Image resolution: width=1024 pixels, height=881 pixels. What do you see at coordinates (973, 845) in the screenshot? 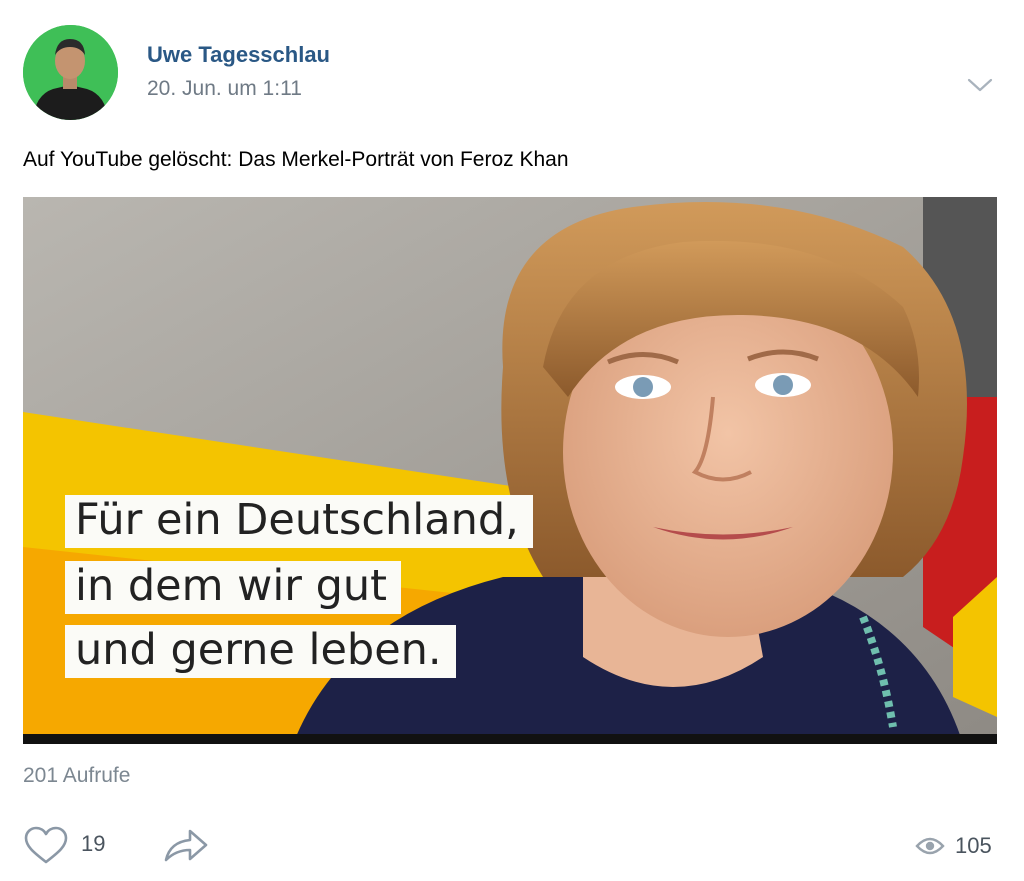
I see `views-count: 105` at bounding box center [973, 845].